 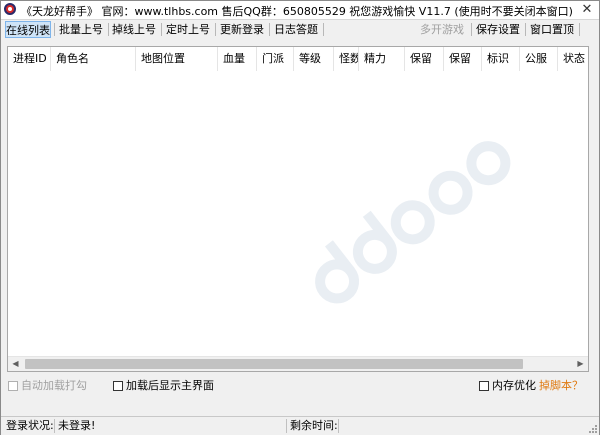 What do you see at coordinates (552, 29) in the screenshot?
I see `window-pin-top-button: 窗口置顶` at bounding box center [552, 29].